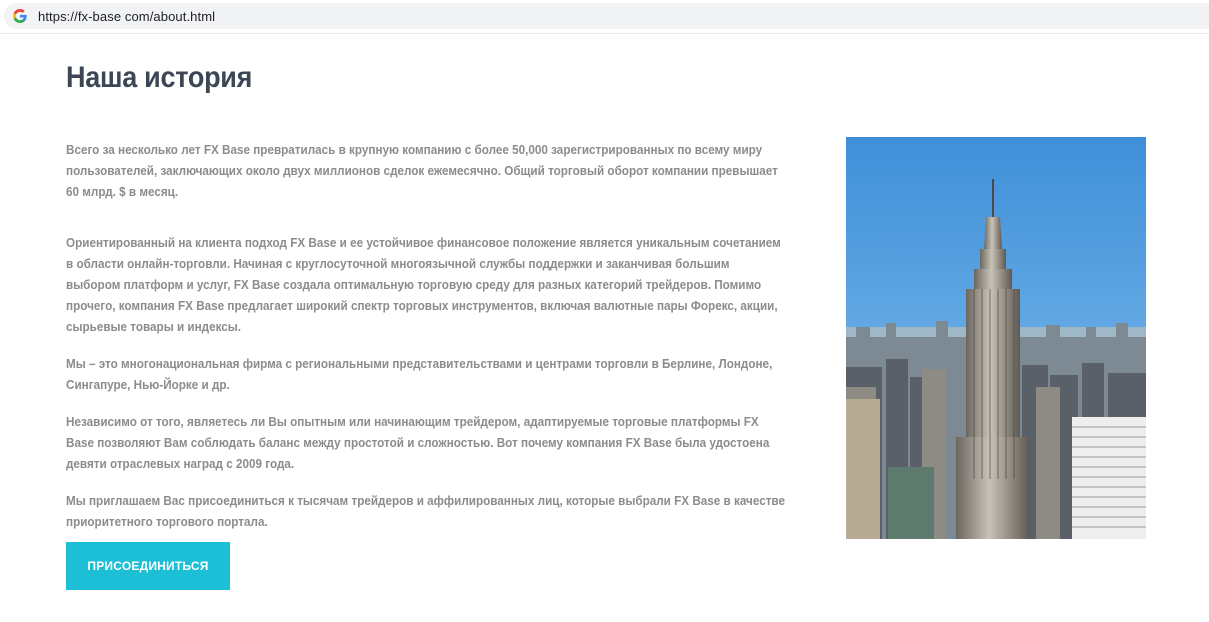 The height and width of the screenshot is (622, 1209). I want to click on address-bar: https://fx-base com/about.html, so click(606, 16).